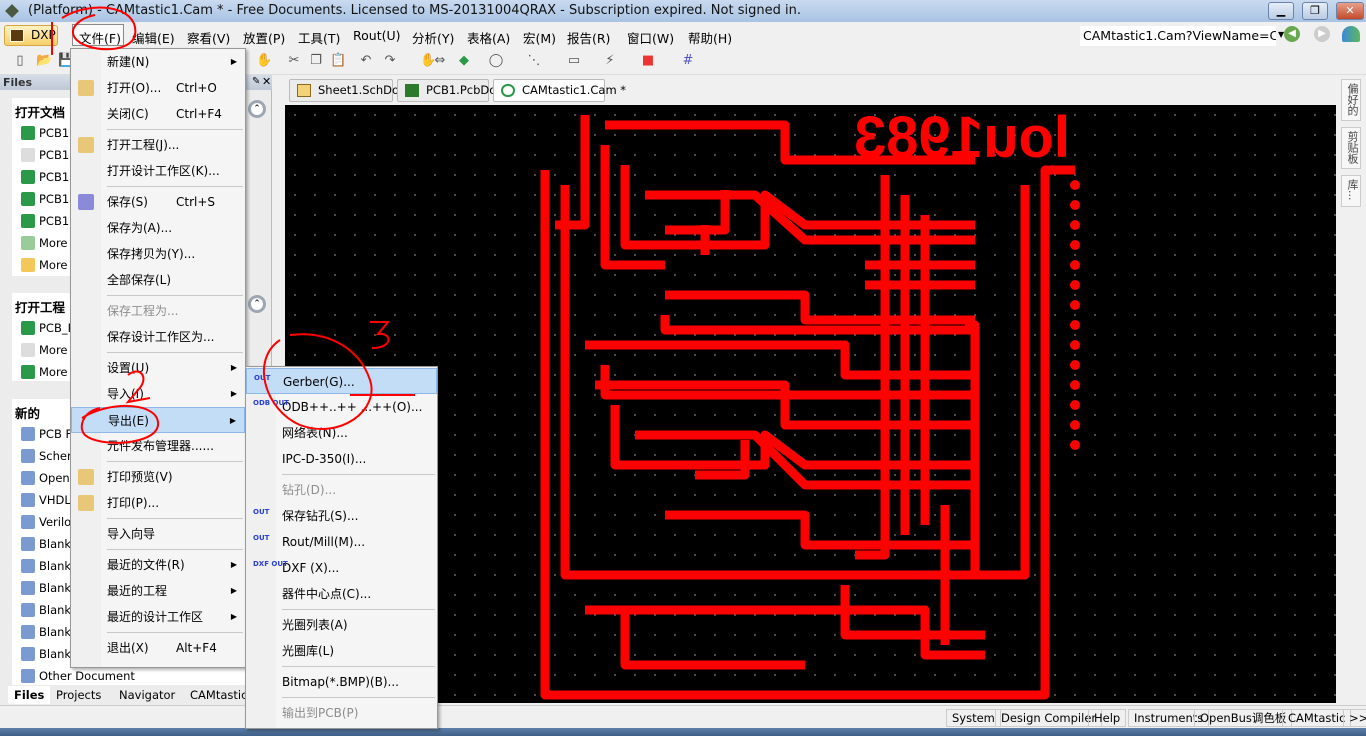 The width and height of the screenshot is (1366, 736). Describe the element at coordinates (264, 61) in the screenshot. I see `hand-icon: ✋` at that location.